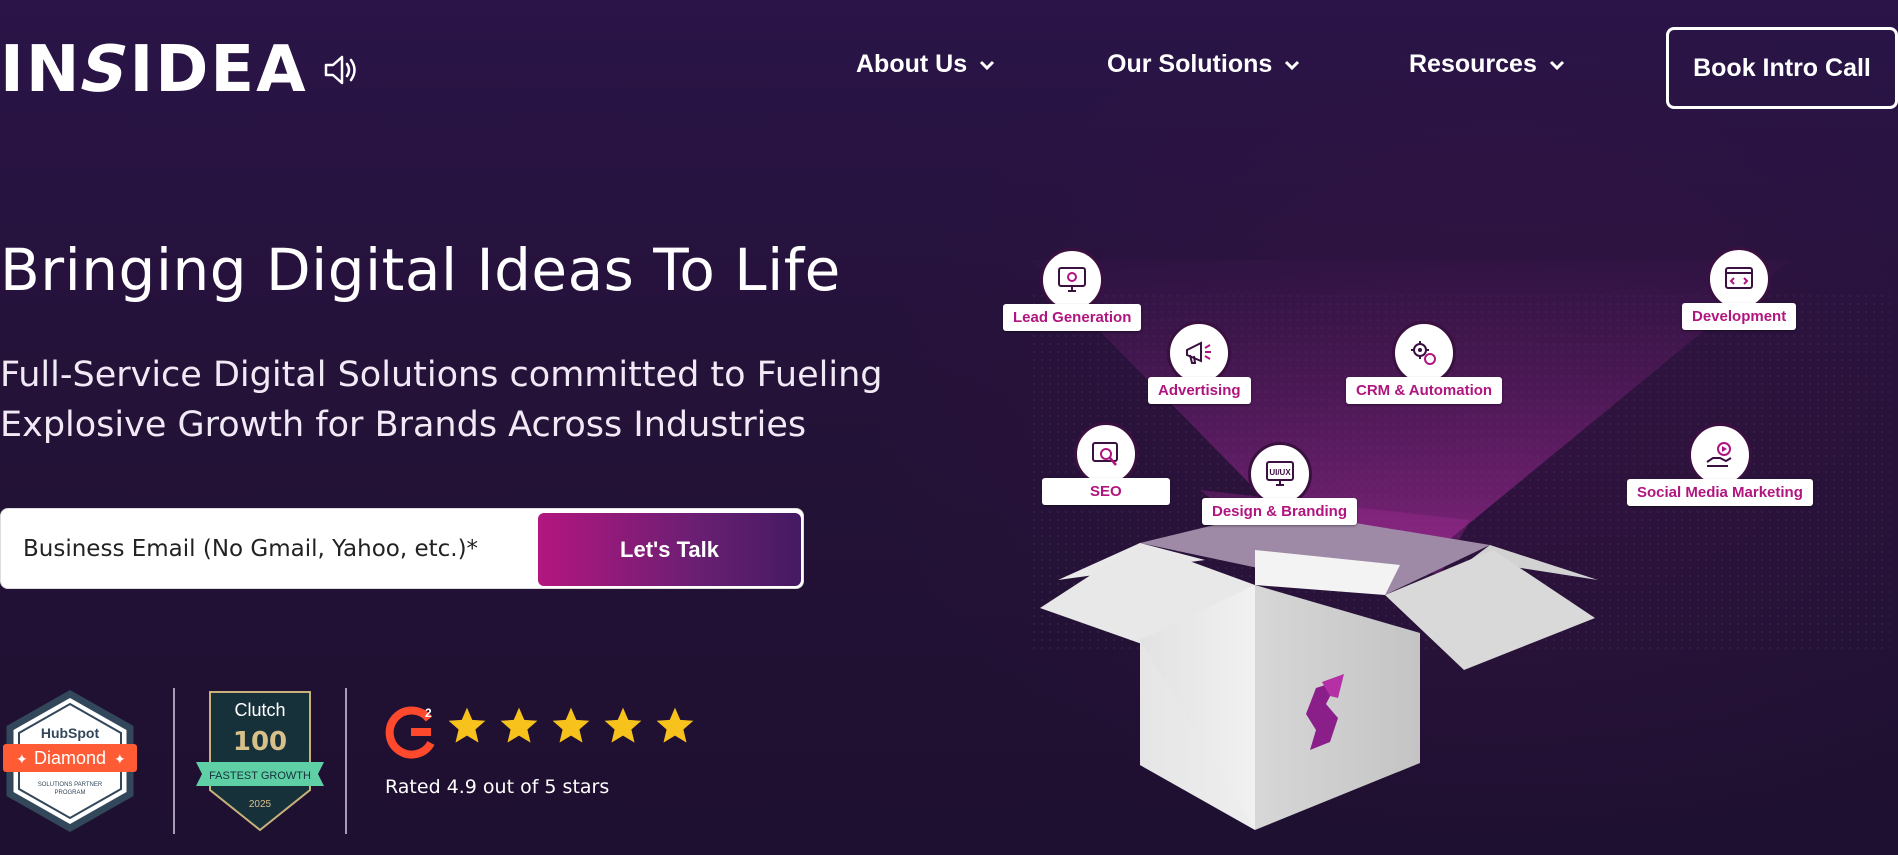 Image resolution: width=1898 pixels, height=855 pixels. I want to click on nav-about-us: About Us, so click(925, 64).